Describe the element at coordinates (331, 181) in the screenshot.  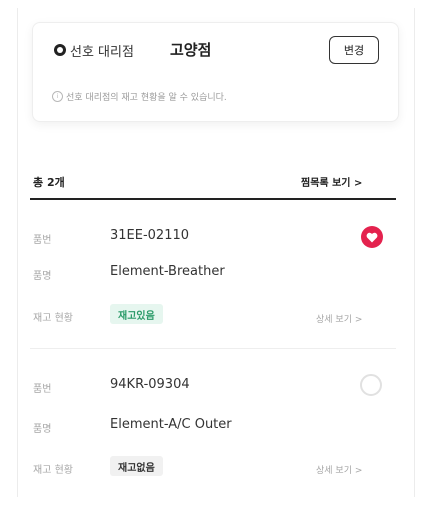
I see `view-wishlist-link: 찜목록 보기 >` at that location.